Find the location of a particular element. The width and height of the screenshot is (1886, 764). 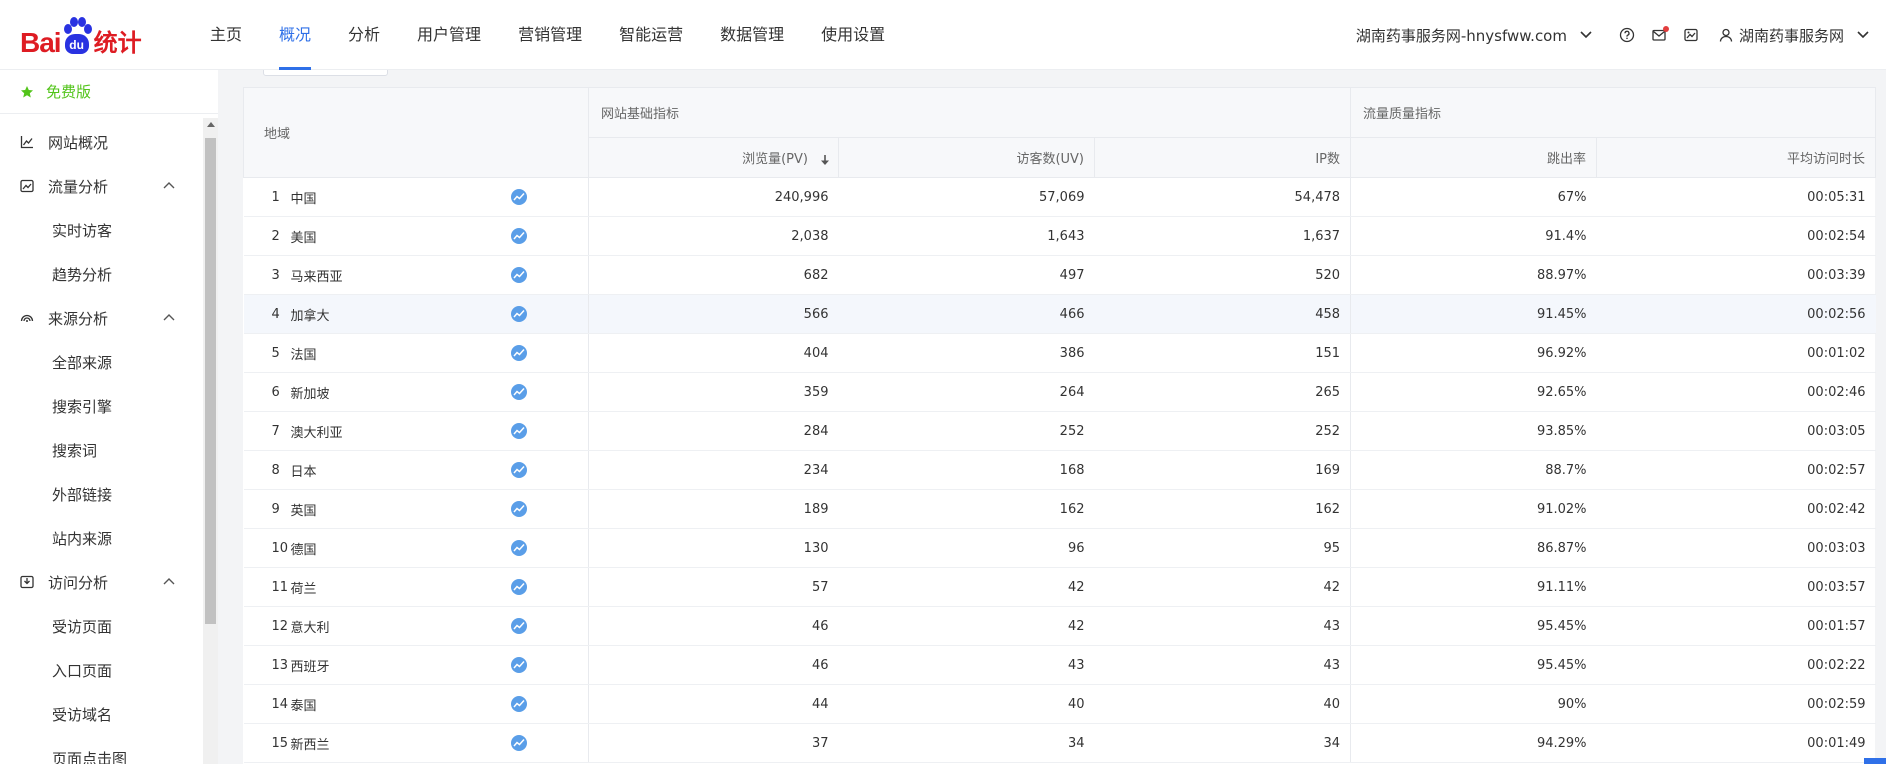

region-cell: 12 意大利 is located at coordinates (416, 626).